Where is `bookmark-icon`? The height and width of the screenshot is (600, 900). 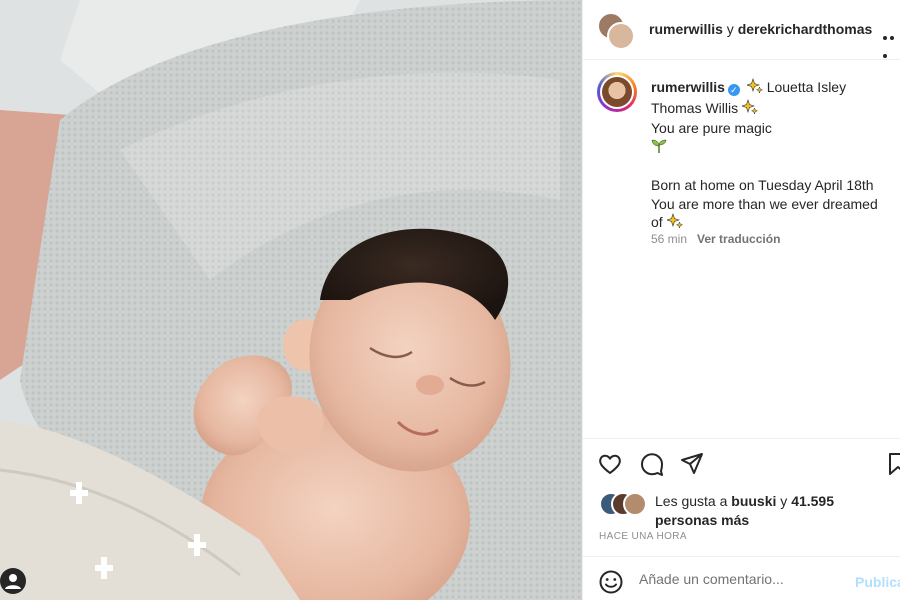 bookmark-icon is located at coordinates (892, 464).